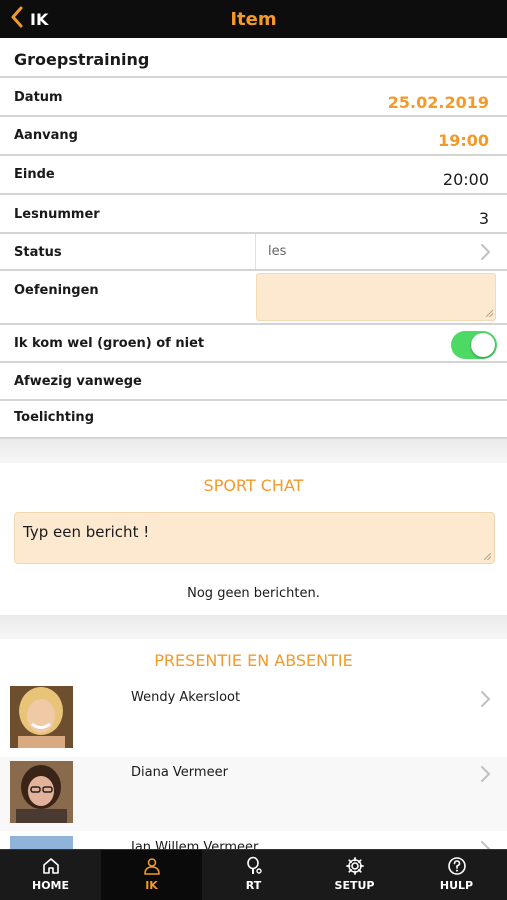 The width and height of the screenshot is (507, 900). What do you see at coordinates (152, 866) in the screenshot?
I see `person-icon` at bounding box center [152, 866].